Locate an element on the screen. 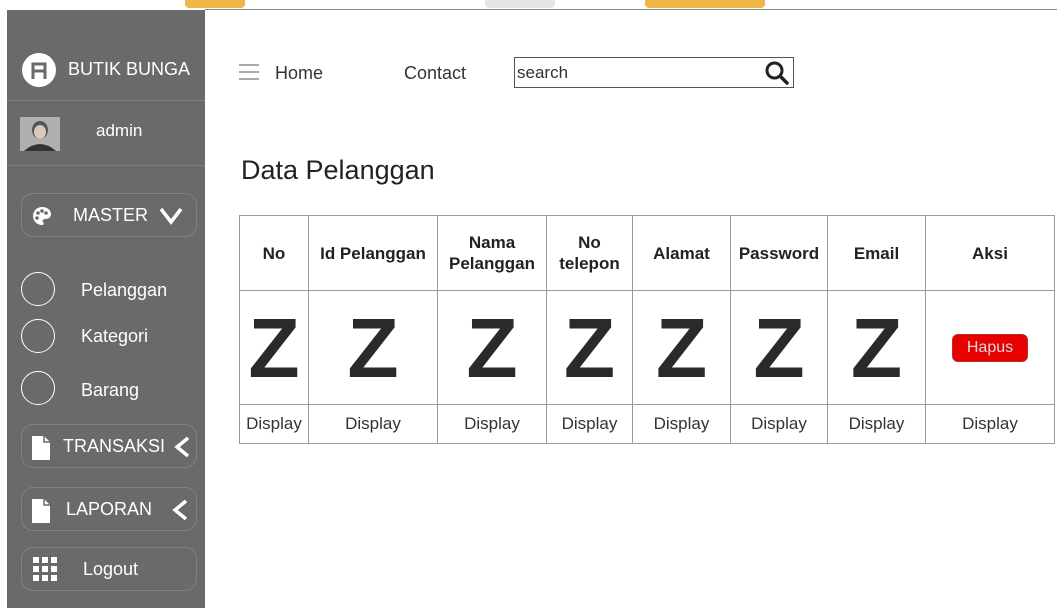 This screenshot has width=1057, height=608. menu-laporan: LAPORAN is located at coordinates (109, 509).